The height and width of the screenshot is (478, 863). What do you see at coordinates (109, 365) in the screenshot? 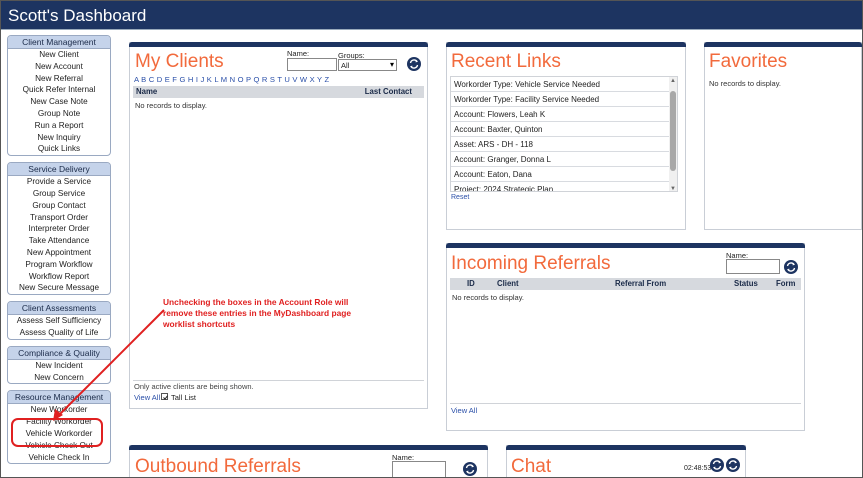
I see `annotation-arrow-icon` at bounding box center [109, 365].